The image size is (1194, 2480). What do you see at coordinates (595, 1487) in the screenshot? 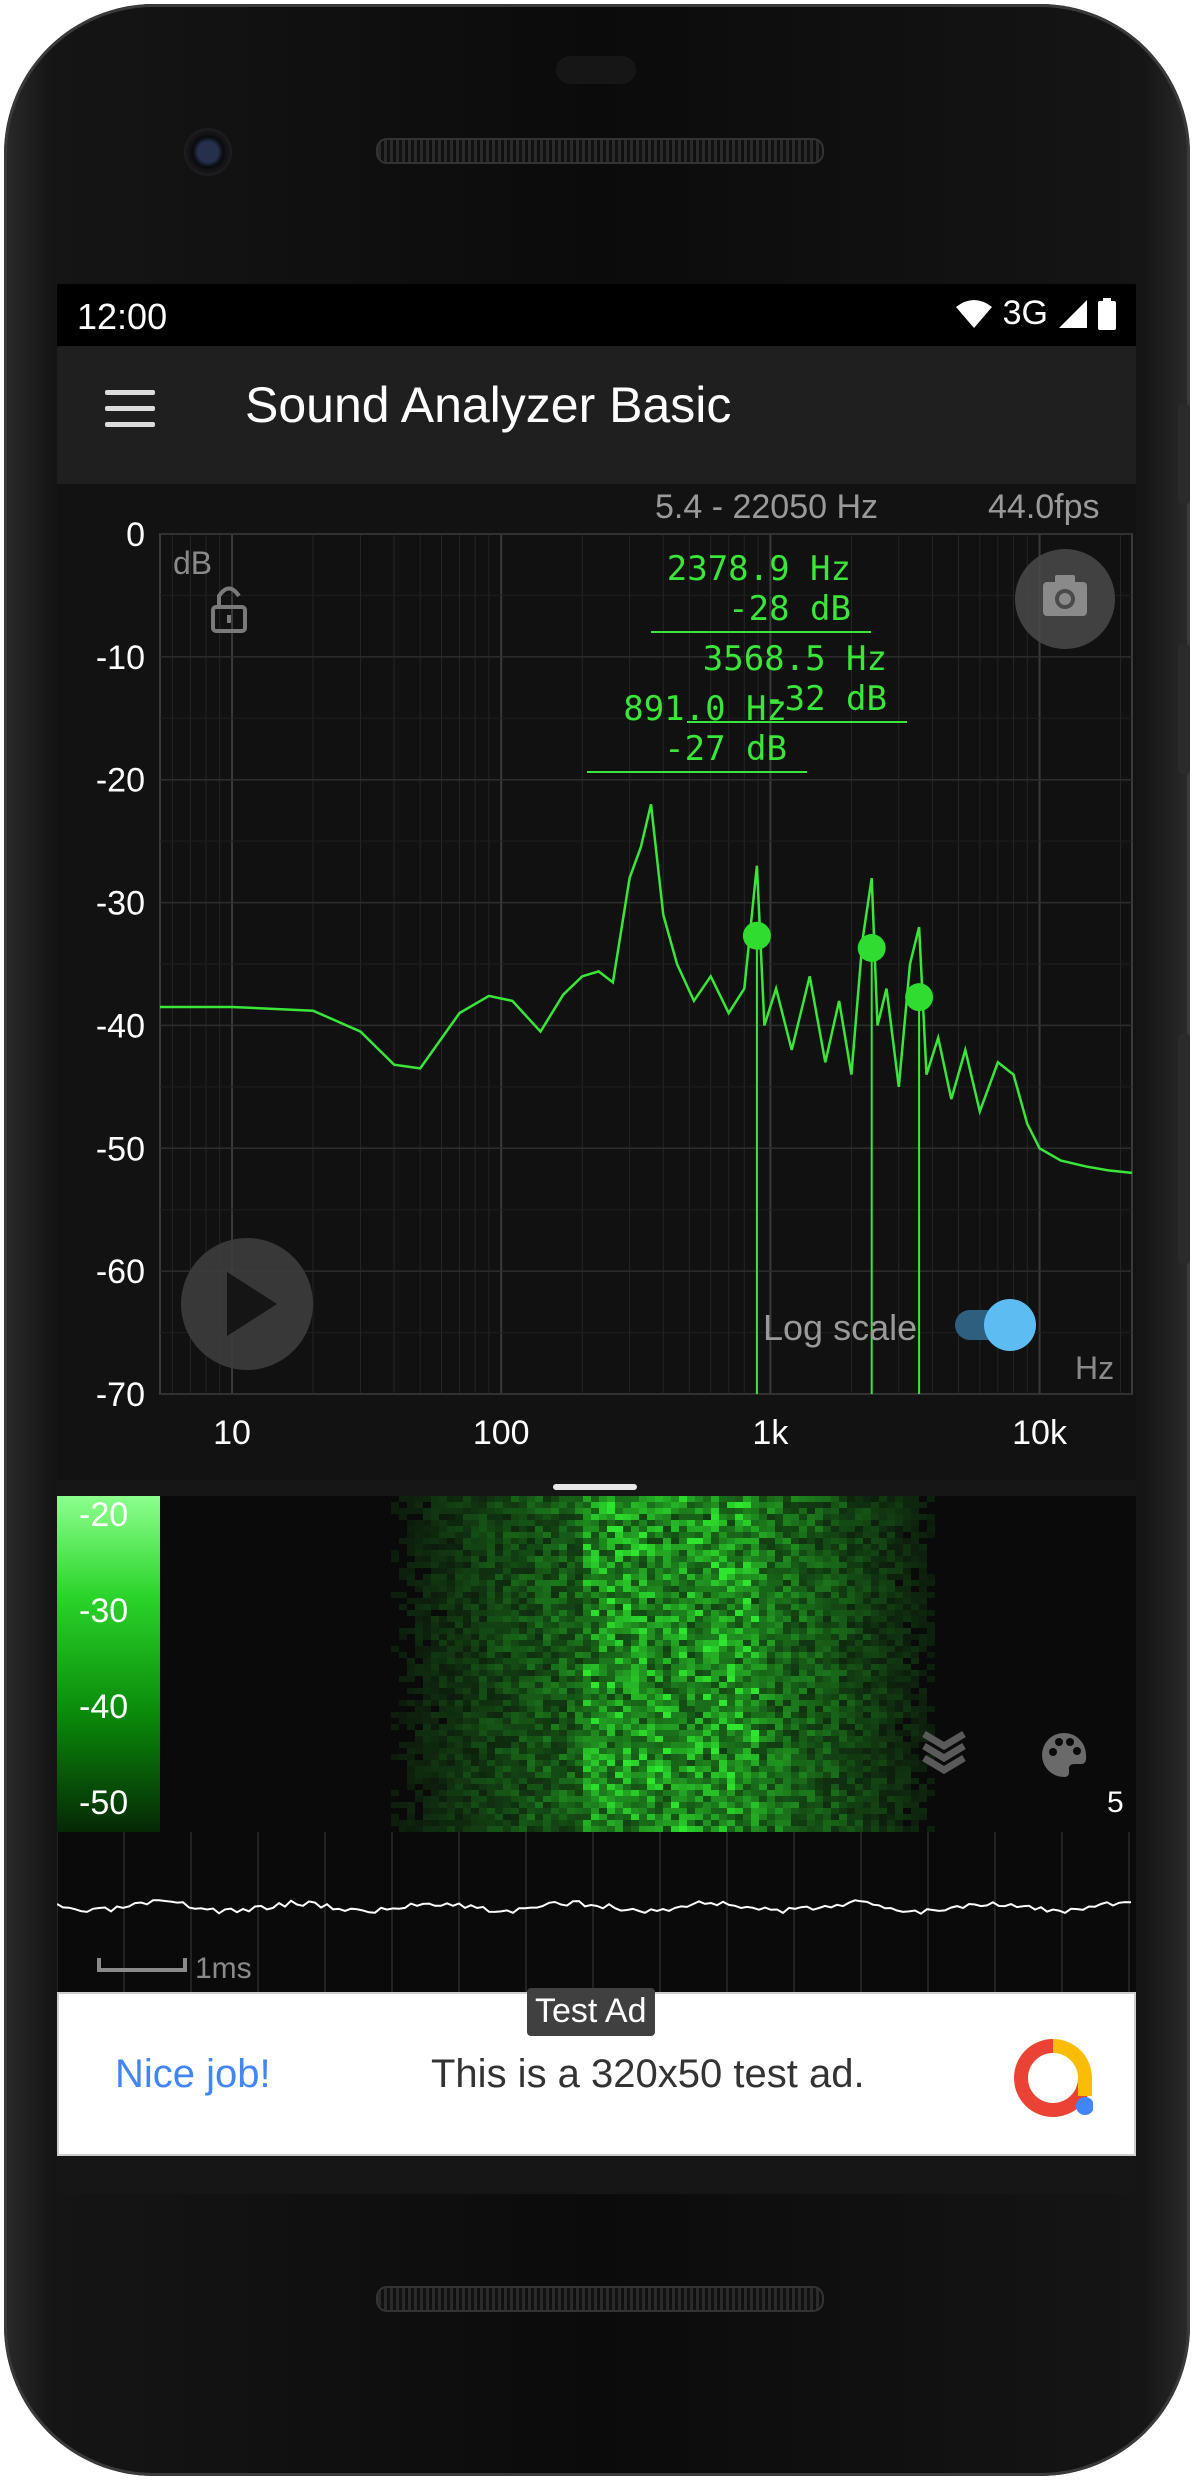
I see `divider-handle` at bounding box center [595, 1487].